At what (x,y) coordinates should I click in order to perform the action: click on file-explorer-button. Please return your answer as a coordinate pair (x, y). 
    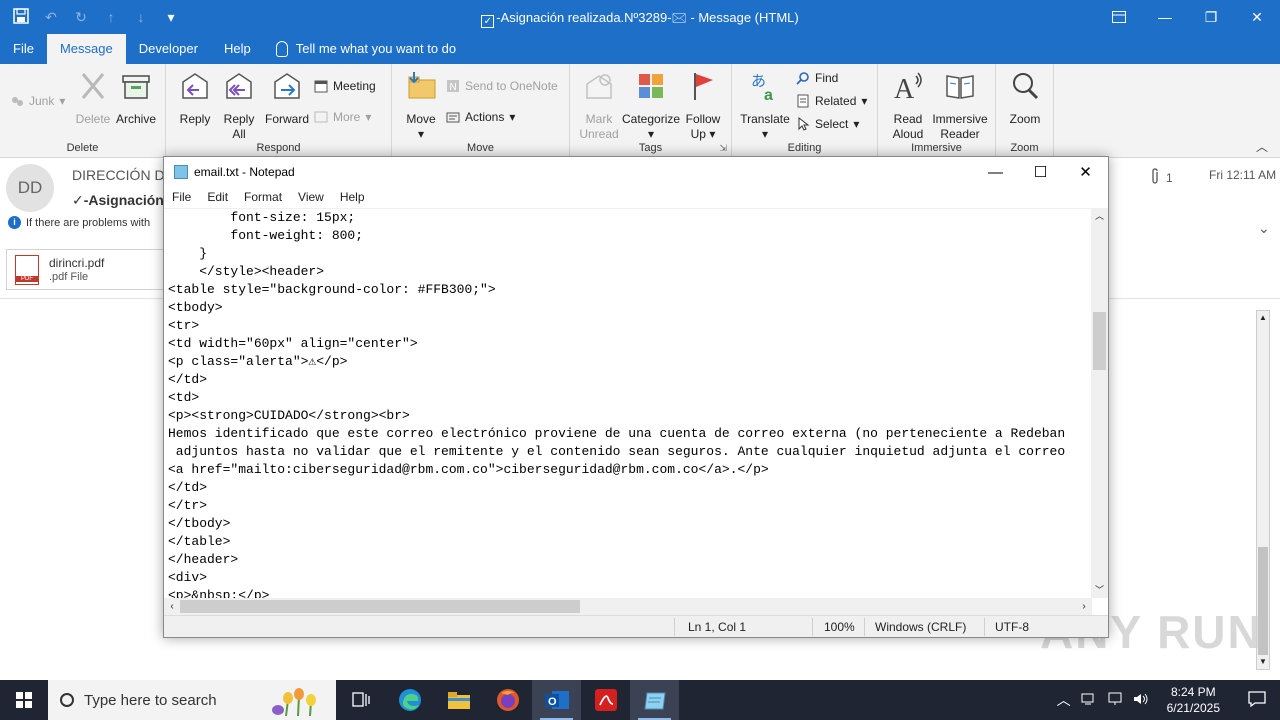
    Looking at the image, I should click on (458, 700).